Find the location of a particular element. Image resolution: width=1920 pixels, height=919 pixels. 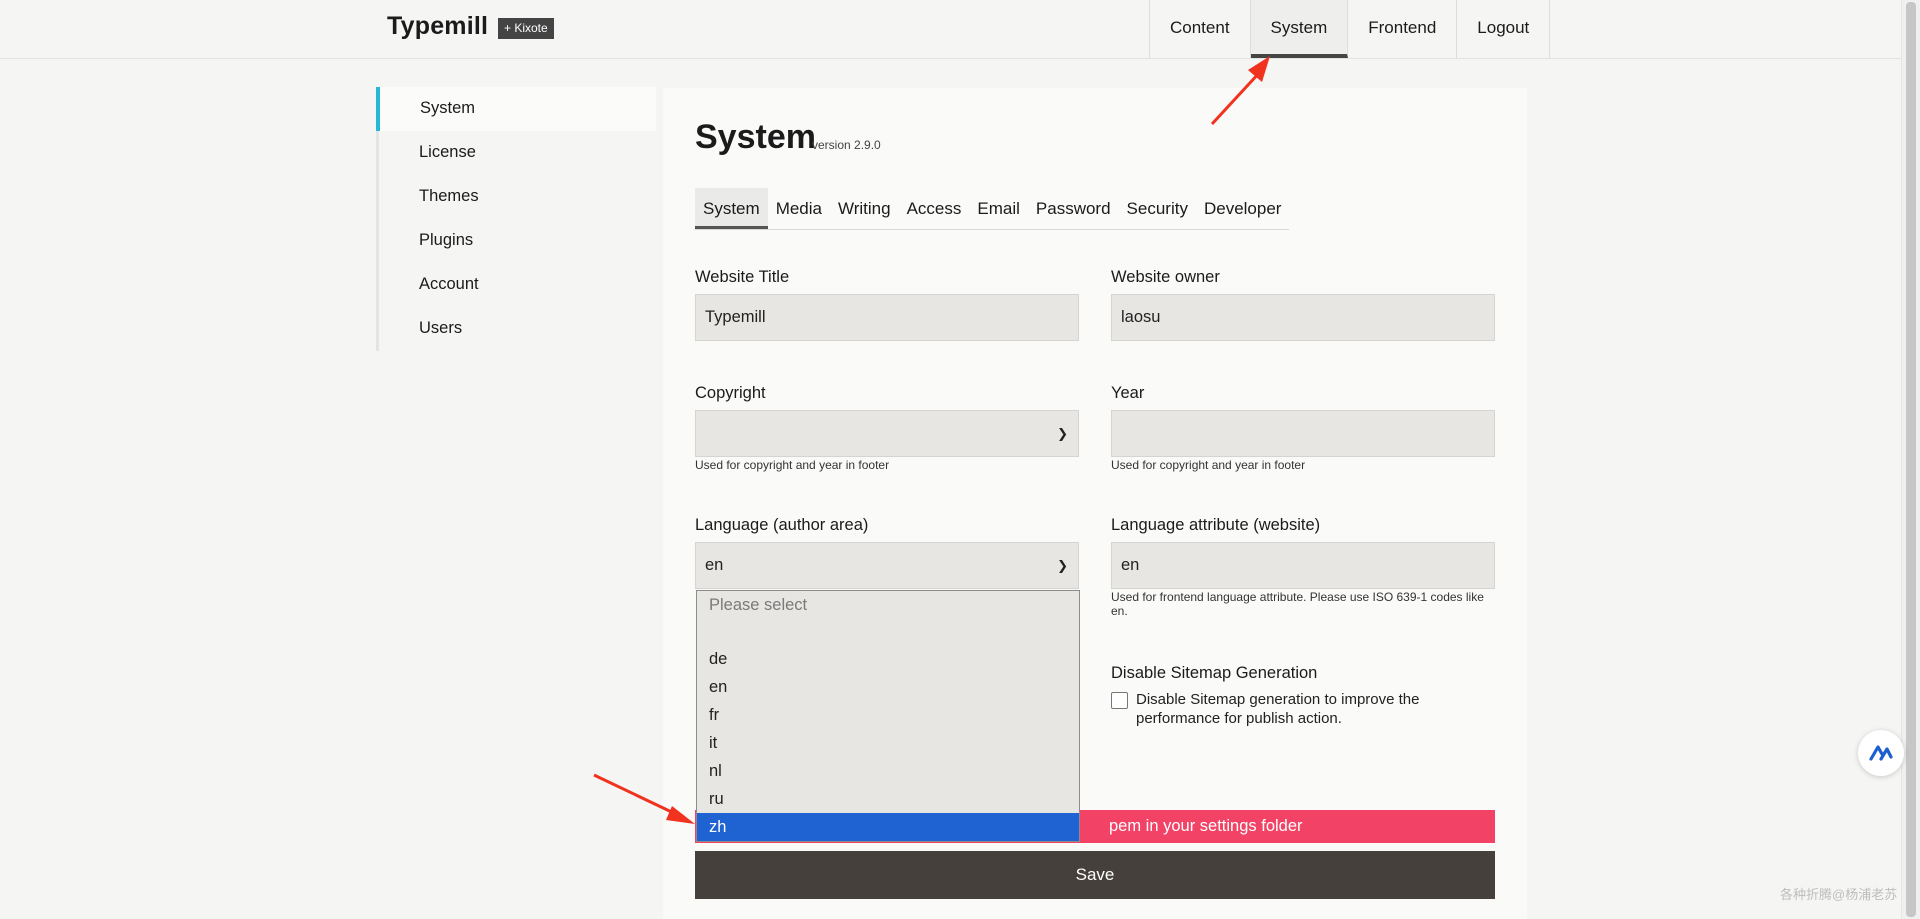

arrow-to-zh-option is located at coordinates (644, 798).